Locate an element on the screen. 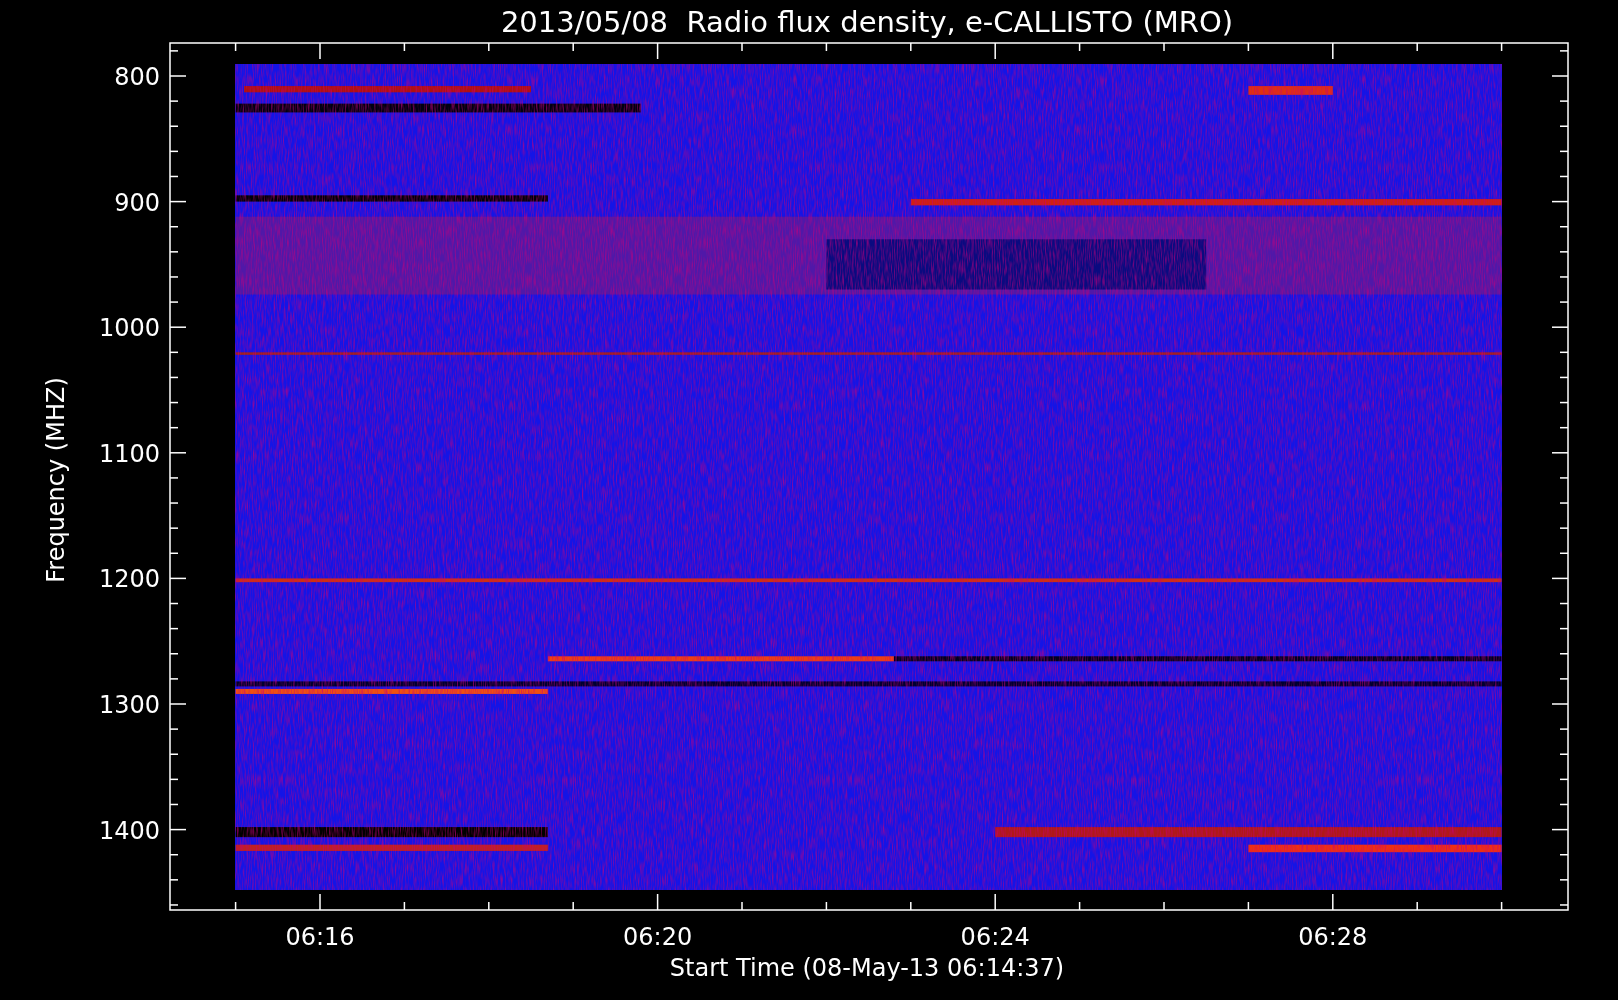 The height and width of the screenshot is (1000, 1618). tick-label: 1300 is located at coordinates (129, 705).